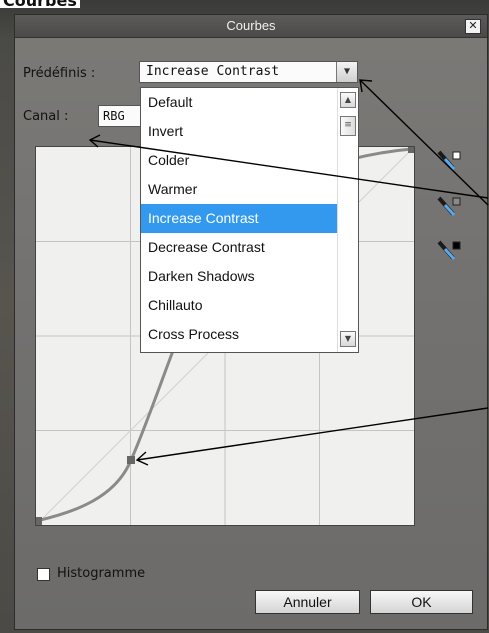  Describe the element at coordinates (40, 4) in the screenshot. I see `page-title-fragment: Courbes` at that location.